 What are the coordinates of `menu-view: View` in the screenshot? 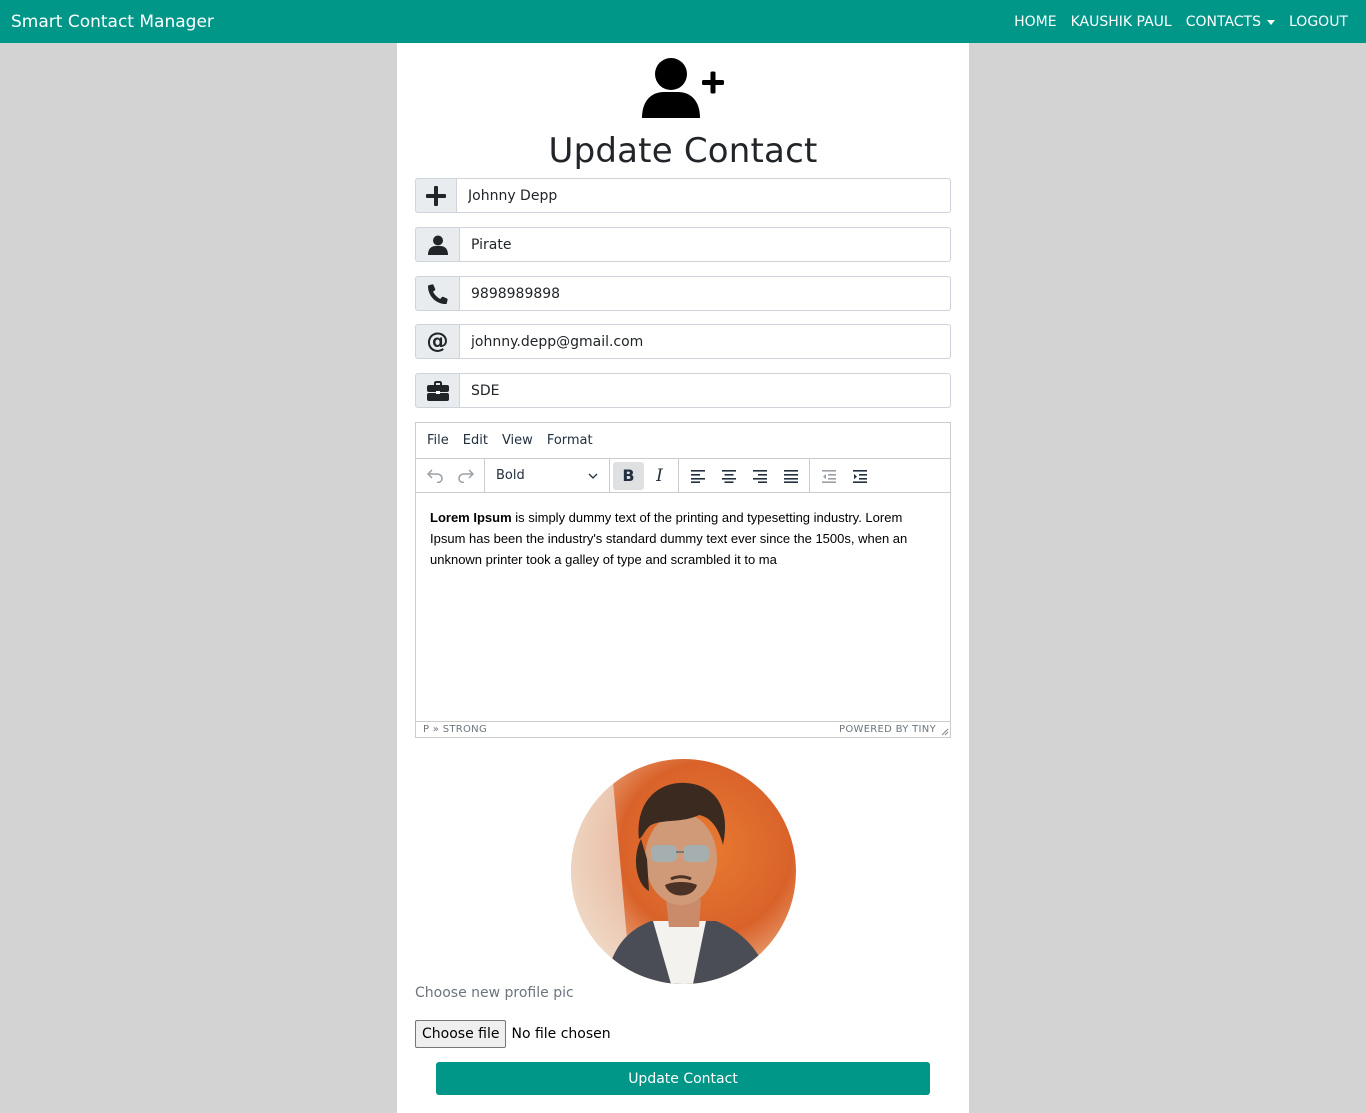 It's located at (517, 440).